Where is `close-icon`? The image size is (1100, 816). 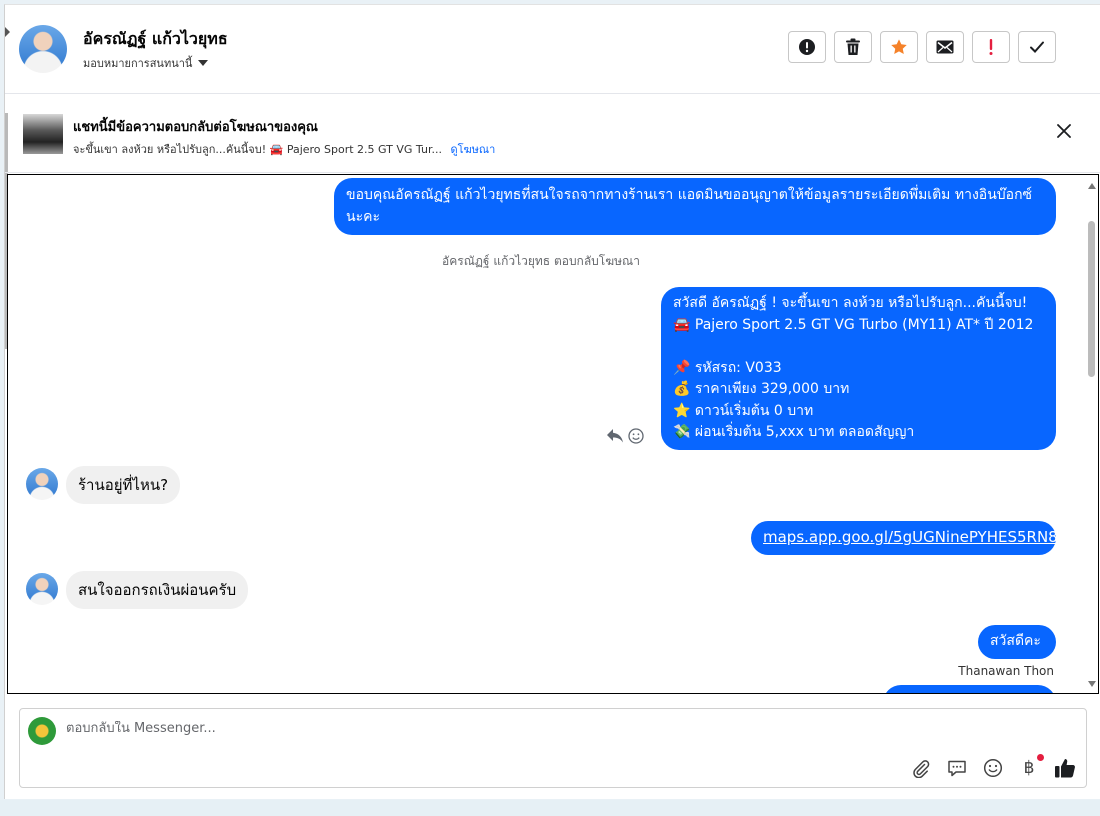
close-icon is located at coordinates (1064, 131).